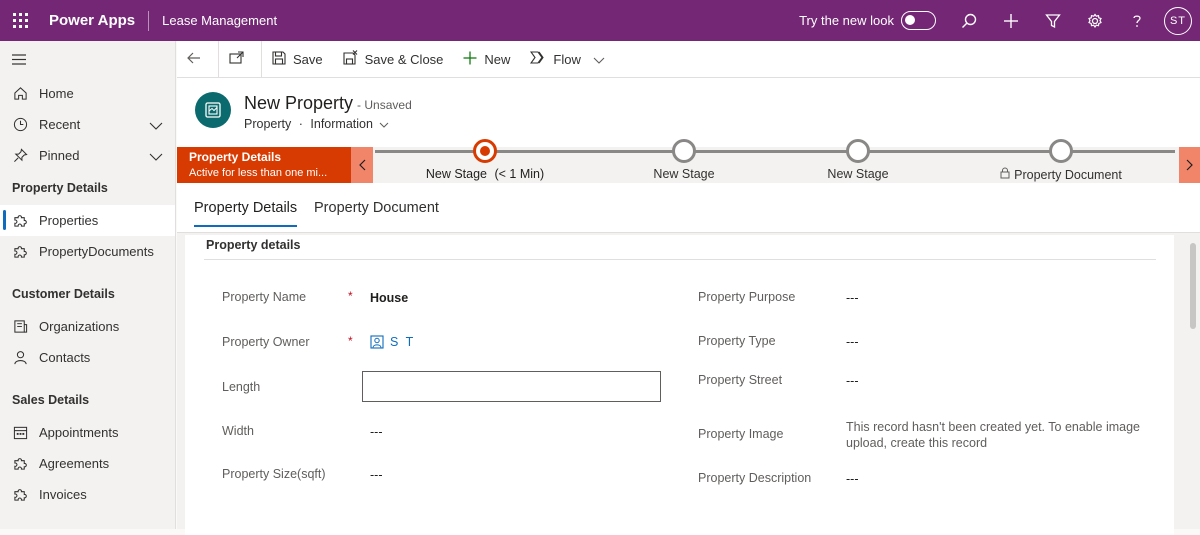 This screenshot has width=1200, height=535. Describe the element at coordinates (389, 298) in the screenshot. I see `property-name-value: House` at that location.